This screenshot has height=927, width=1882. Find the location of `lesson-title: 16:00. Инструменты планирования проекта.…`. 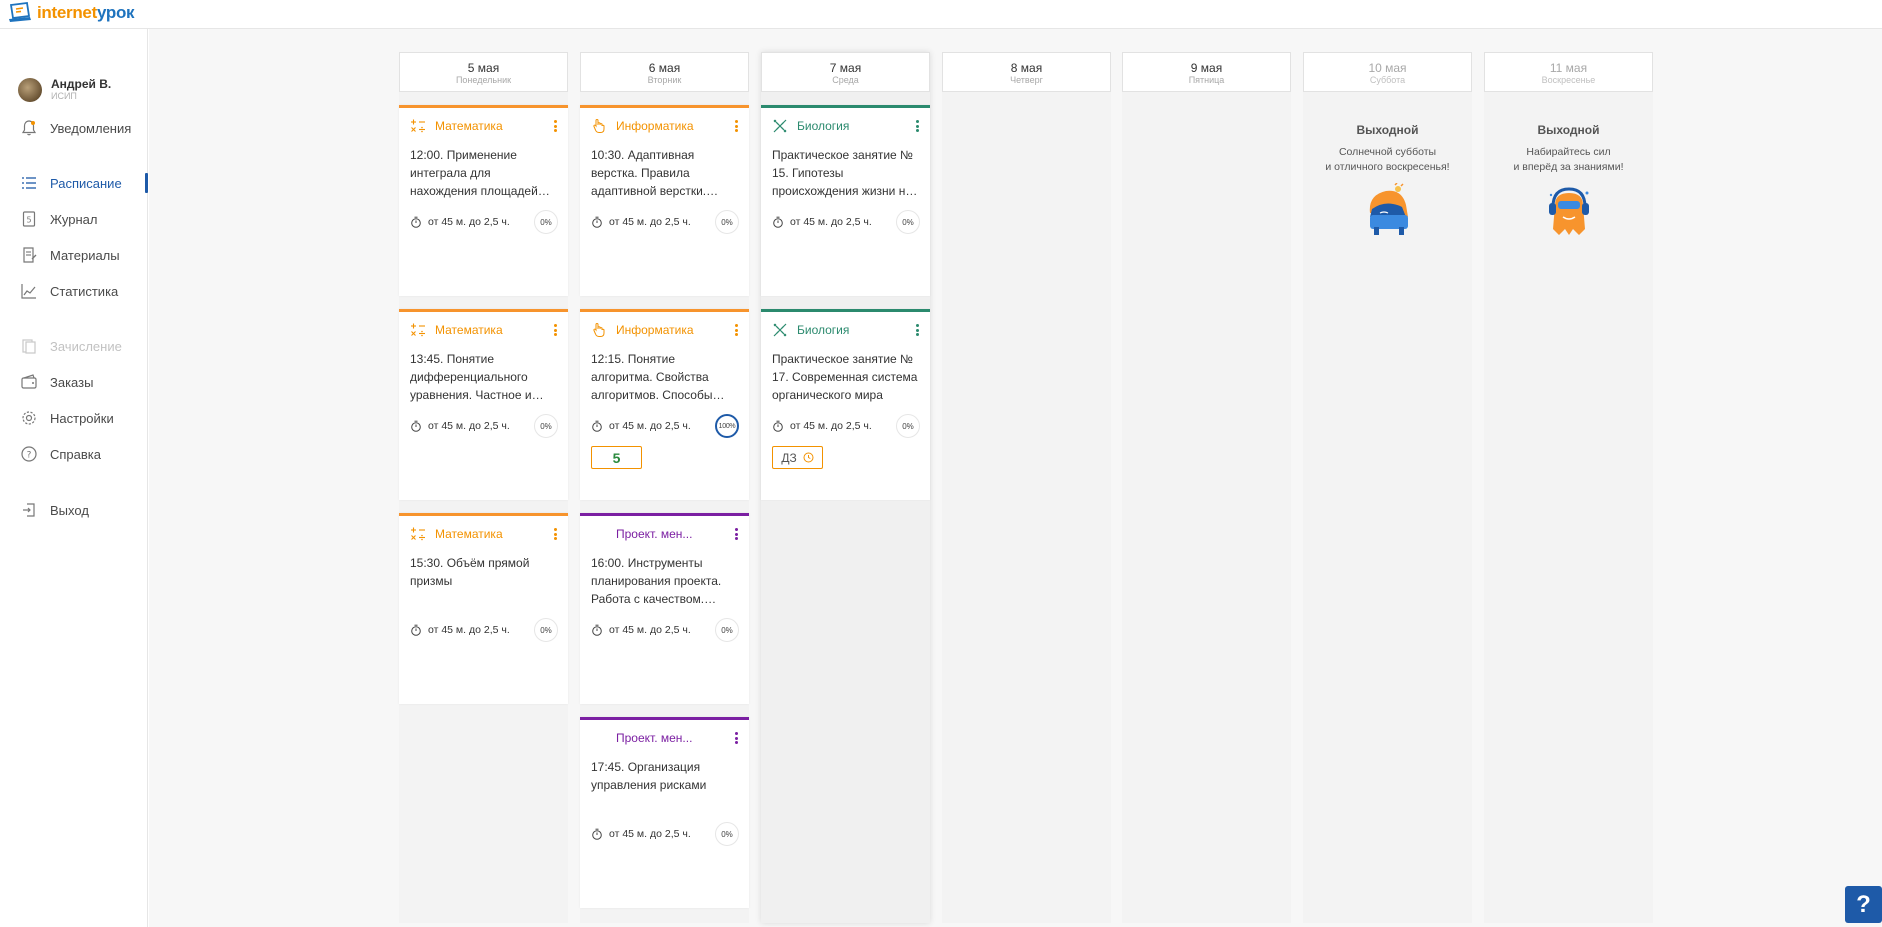

lesson-title: 16:00. Инструменты планирования проекта.… is located at coordinates (656, 581).